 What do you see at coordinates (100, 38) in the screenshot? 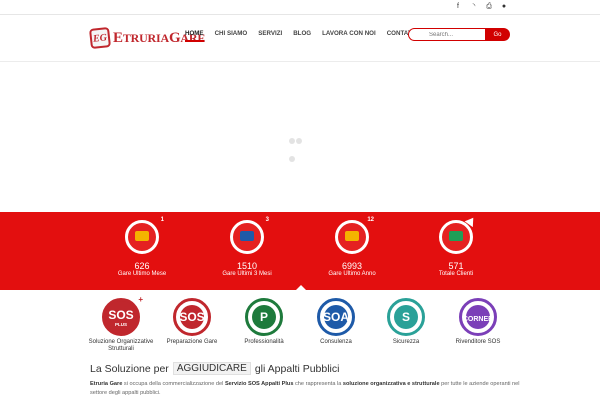
I see `logo-mark: EG` at bounding box center [100, 38].